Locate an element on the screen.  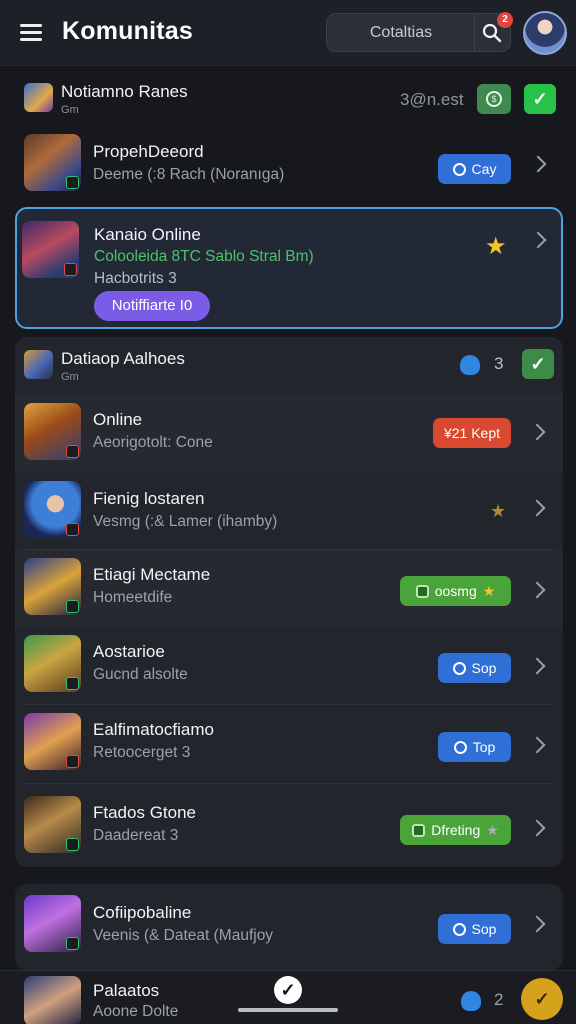
item-subtitle: Vesmg (:& Lamer (ihamby) is located at coordinates (185, 521).